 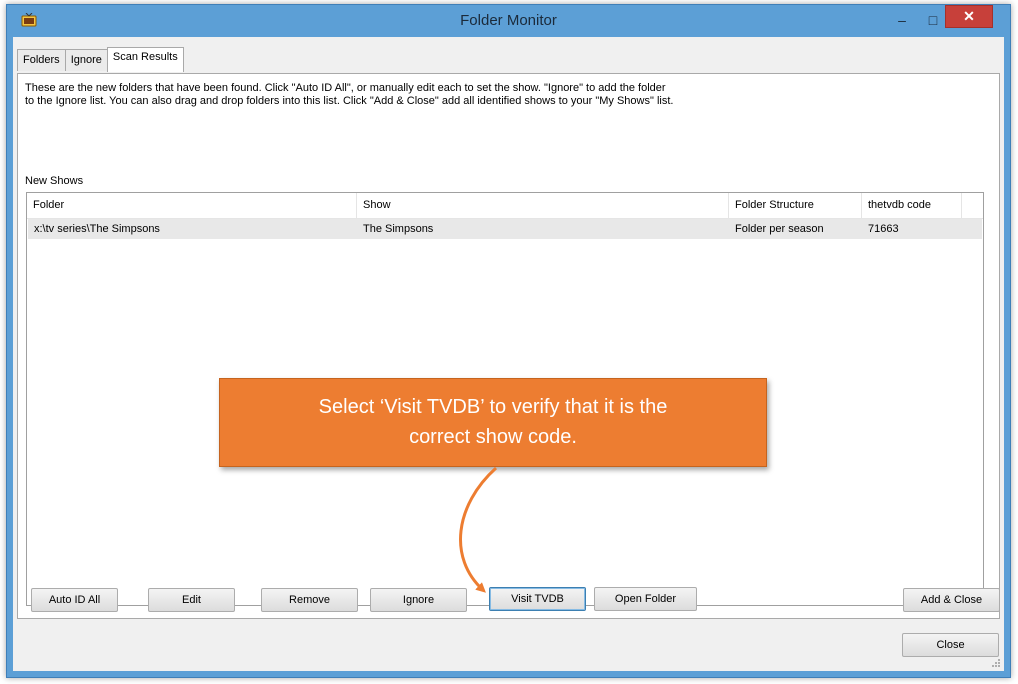 What do you see at coordinates (795, 205) in the screenshot?
I see `column-header-folder-structure: Folder Structure` at bounding box center [795, 205].